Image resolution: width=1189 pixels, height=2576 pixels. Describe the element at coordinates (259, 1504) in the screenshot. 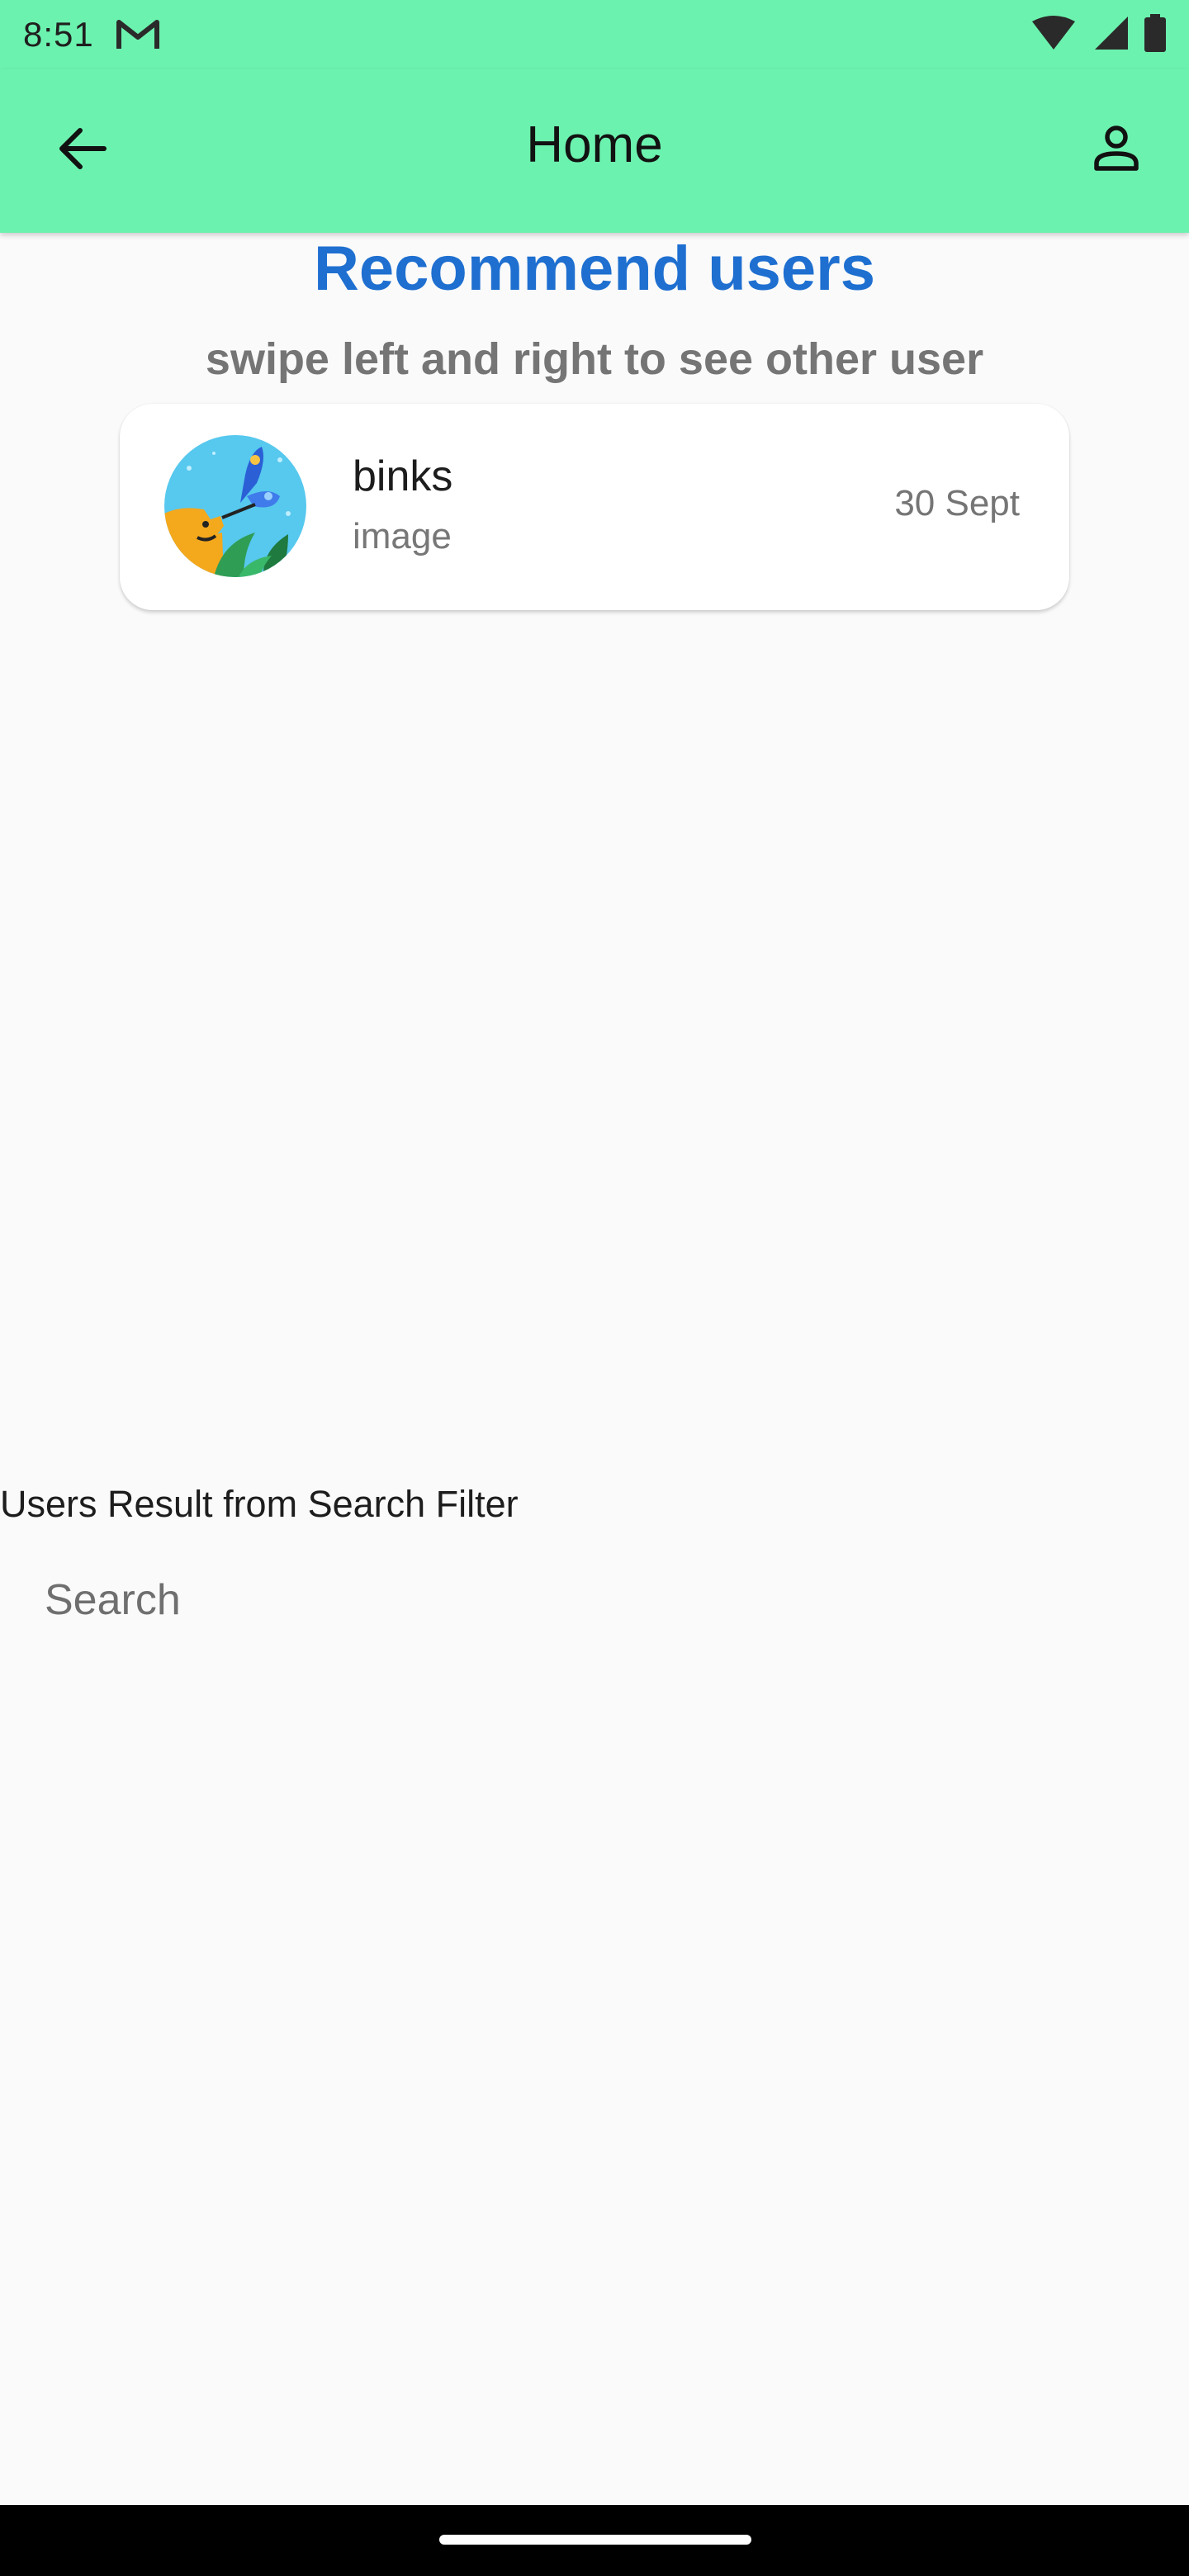

I see `search-results-label: Users Result from Search Filter` at that location.